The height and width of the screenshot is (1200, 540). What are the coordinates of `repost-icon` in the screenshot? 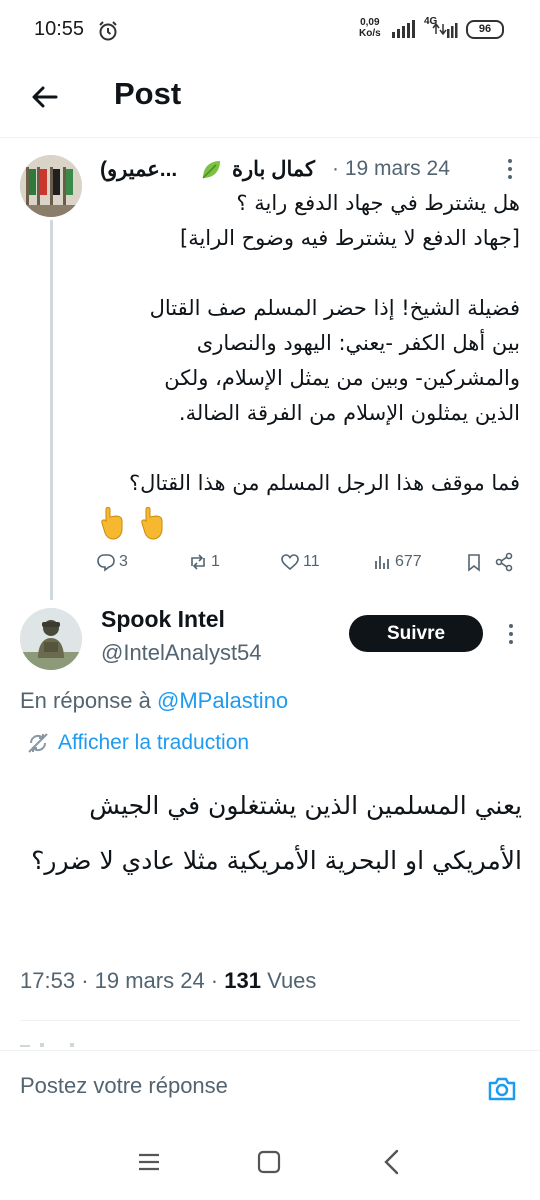 It's located at (198, 562).